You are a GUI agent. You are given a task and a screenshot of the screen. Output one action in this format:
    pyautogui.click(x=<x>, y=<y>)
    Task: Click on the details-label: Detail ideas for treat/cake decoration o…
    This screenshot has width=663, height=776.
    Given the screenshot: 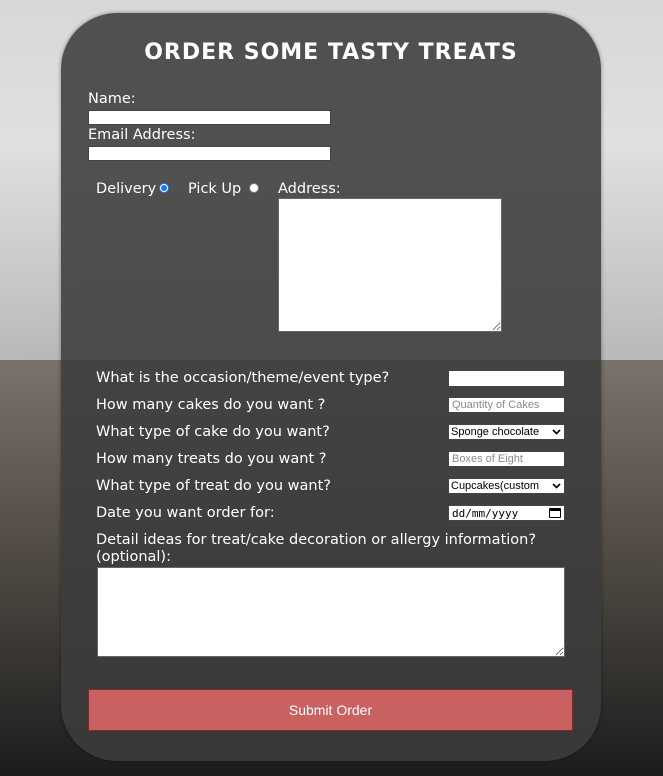 What is the action you would take?
    pyautogui.click(x=316, y=548)
    